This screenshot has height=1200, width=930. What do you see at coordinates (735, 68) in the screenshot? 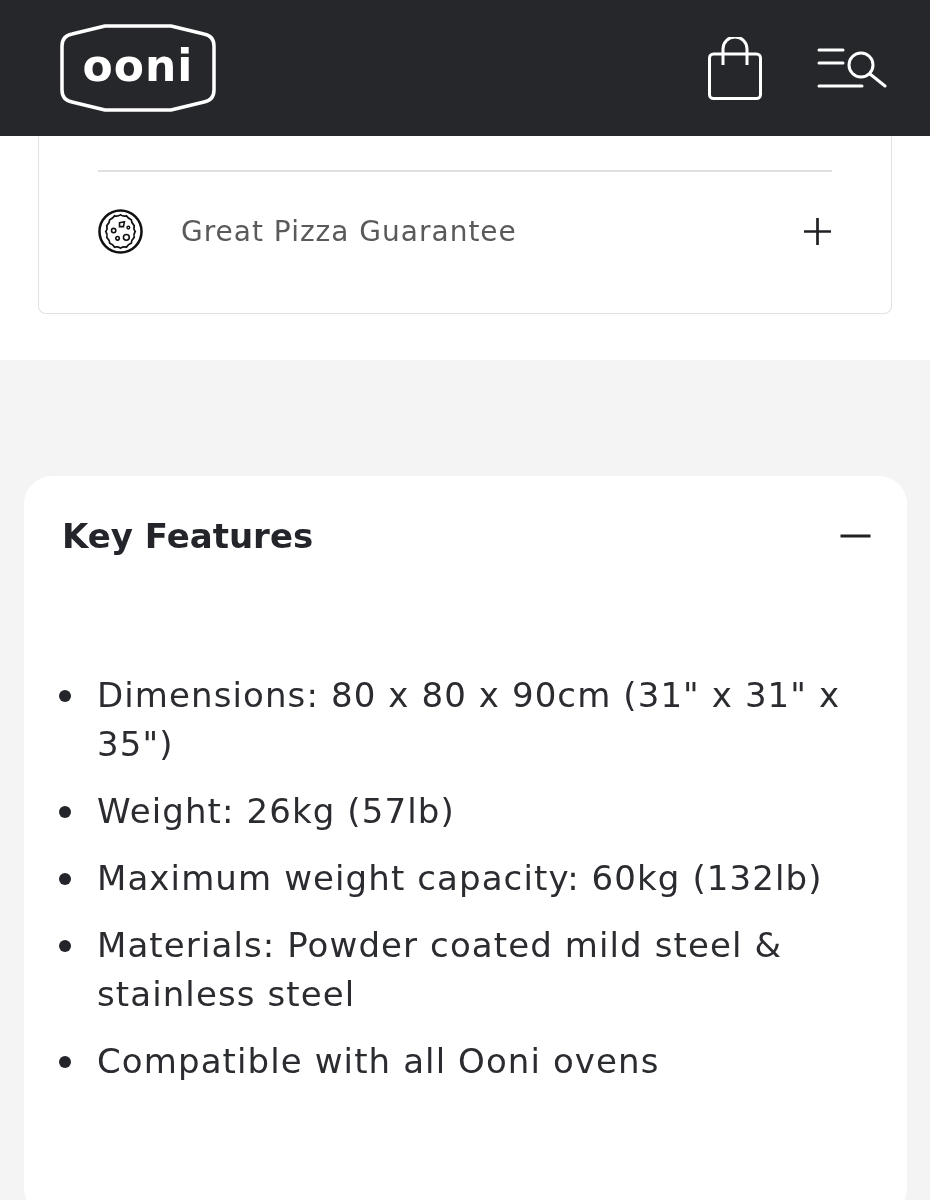
I see `shopping-bag-icon` at bounding box center [735, 68].